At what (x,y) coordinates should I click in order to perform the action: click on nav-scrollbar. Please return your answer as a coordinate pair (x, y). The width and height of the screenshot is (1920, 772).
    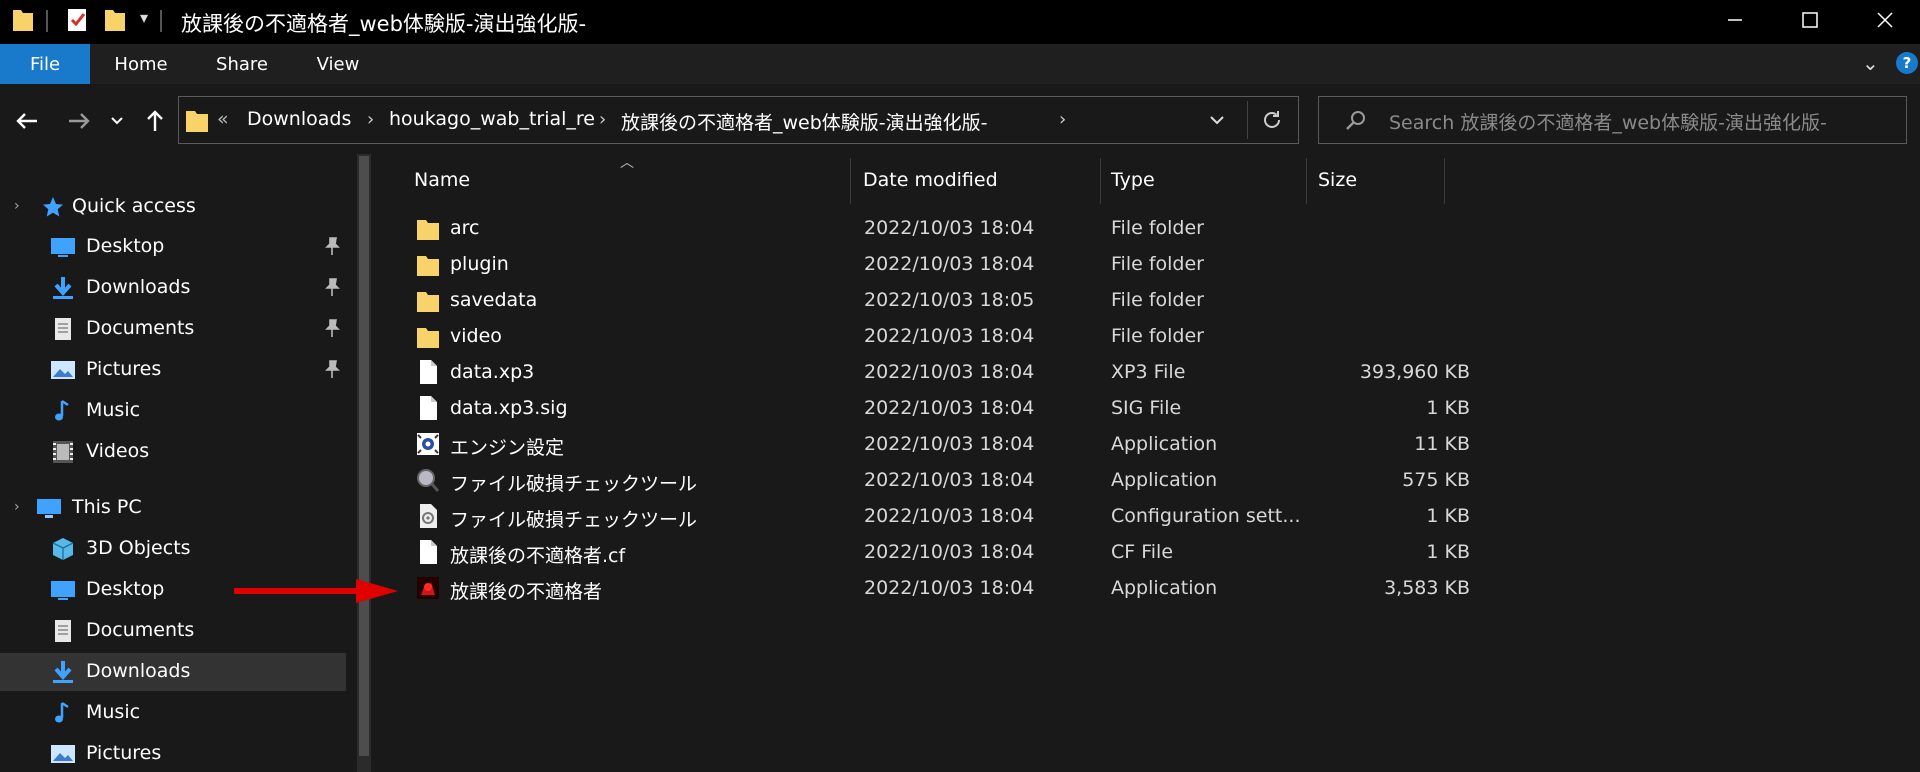
    Looking at the image, I should click on (364, 463).